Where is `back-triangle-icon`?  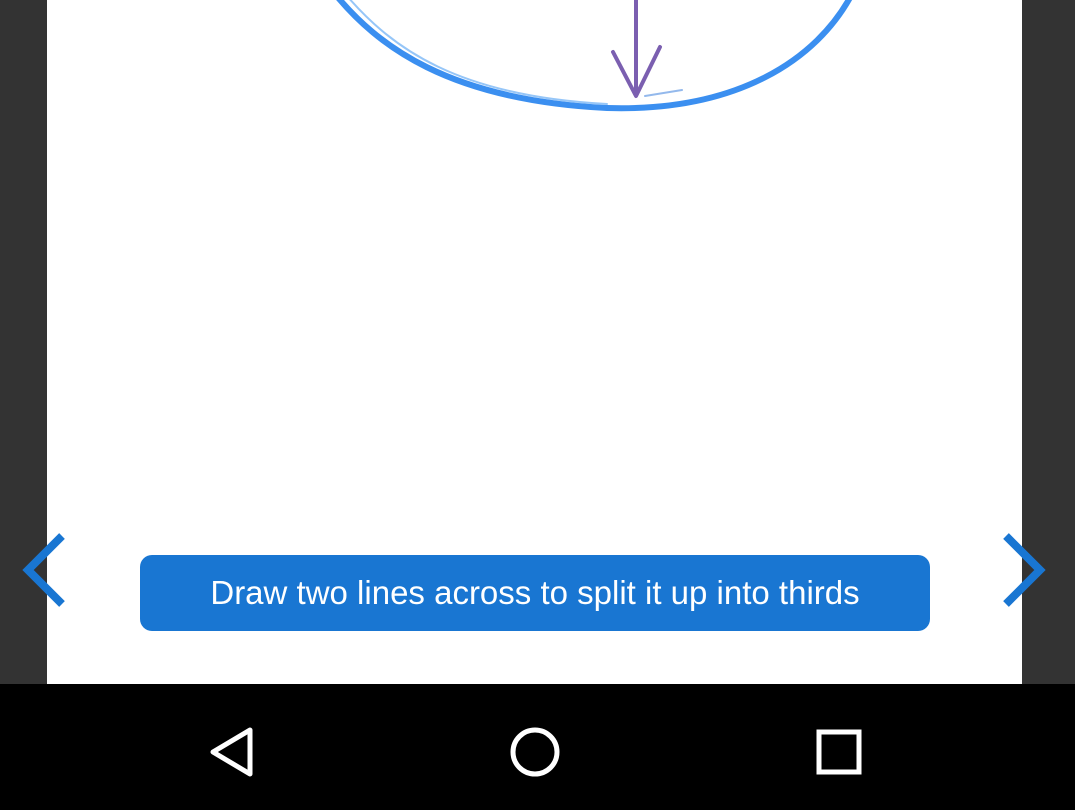
back-triangle-icon is located at coordinates (231, 752).